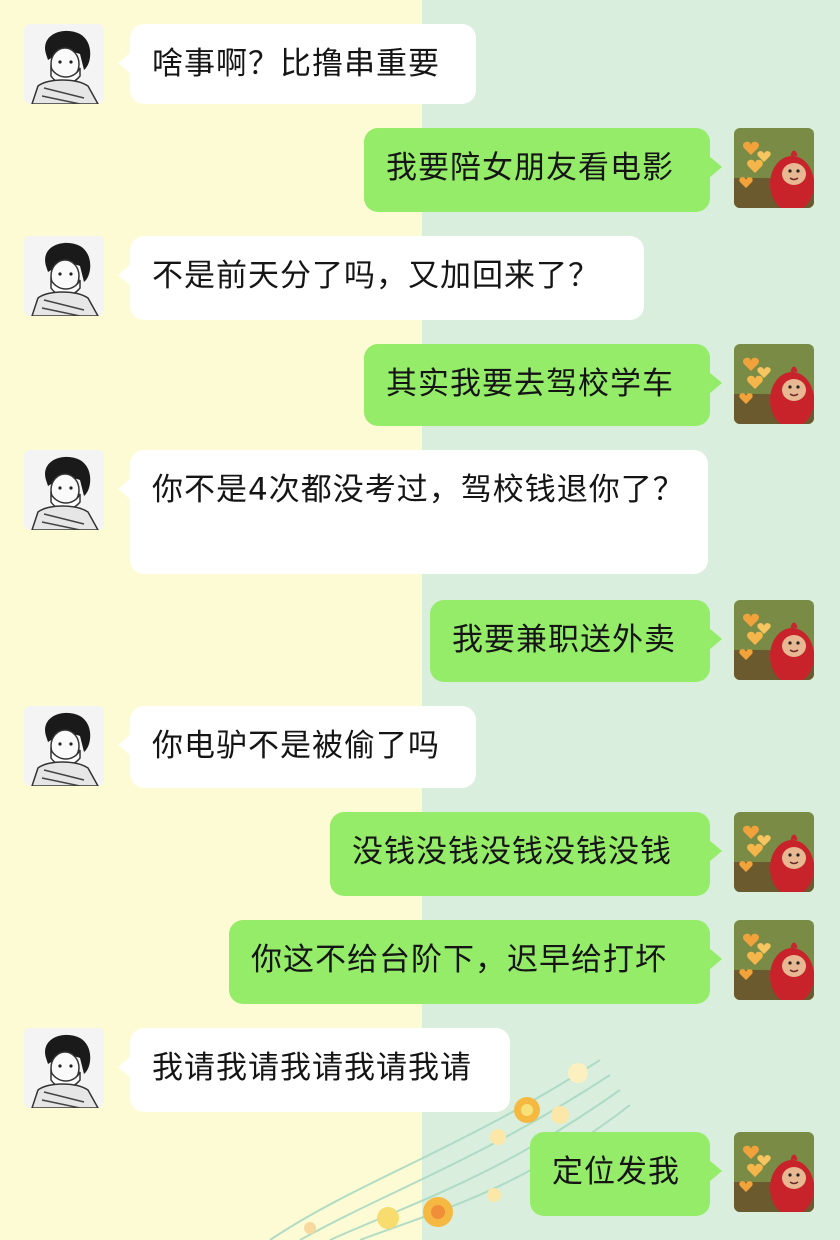 Image resolution: width=840 pixels, height=1240 pixels. Describe the element at coordinates (626, 1174) in the screenshot. I see `outgoing-message-bubble: 定位发我` at that location.